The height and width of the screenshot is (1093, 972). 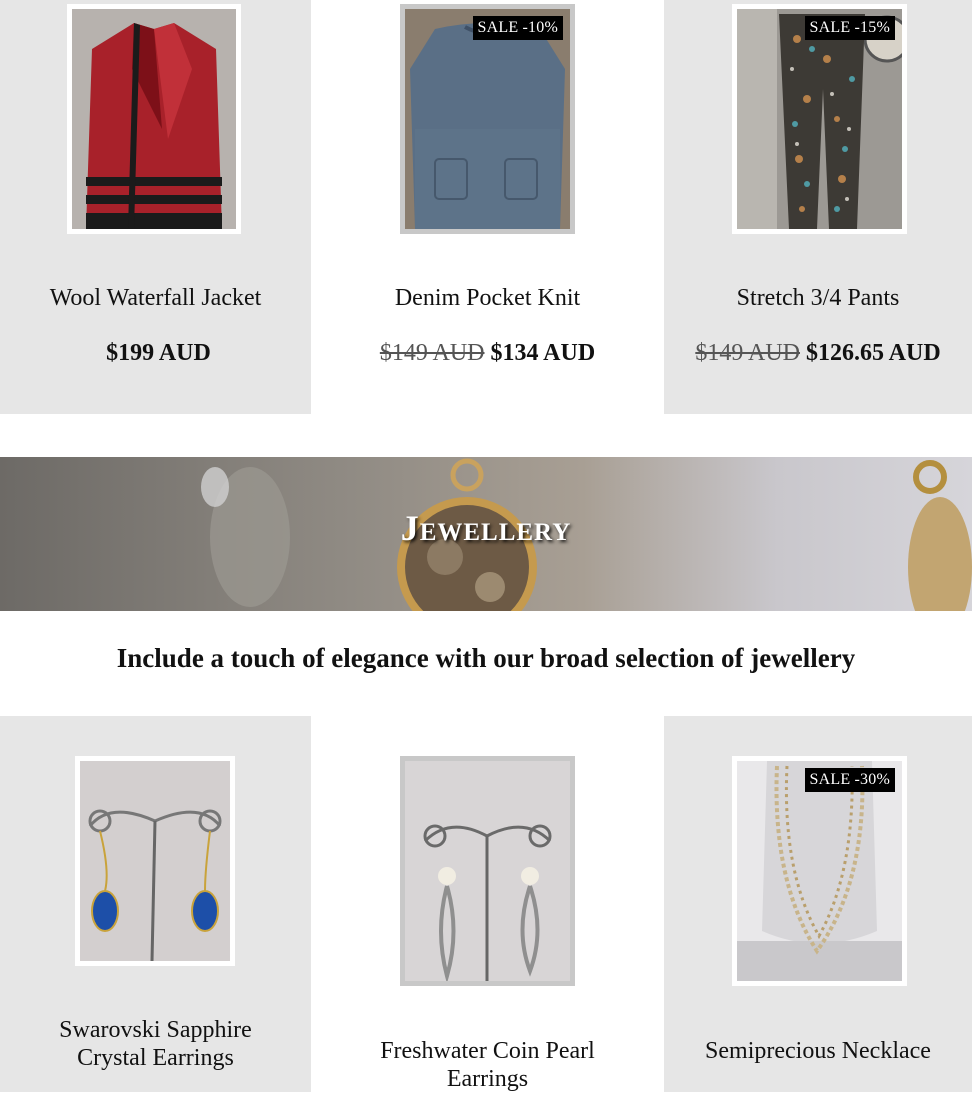 I want to click on product-price: $199 AUD, so click(x=155, y=353).